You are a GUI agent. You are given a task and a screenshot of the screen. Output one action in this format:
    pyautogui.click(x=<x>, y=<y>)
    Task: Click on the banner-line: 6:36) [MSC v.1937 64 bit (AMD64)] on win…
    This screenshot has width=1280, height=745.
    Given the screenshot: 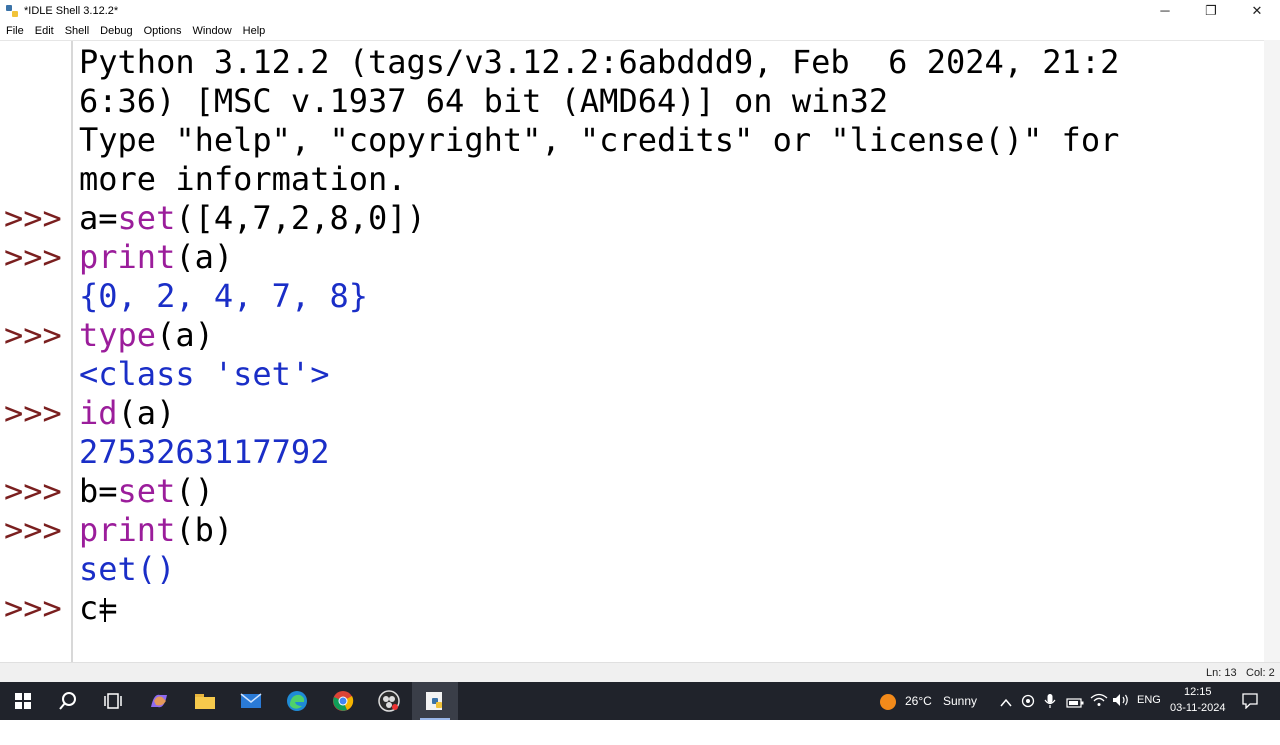 What is the action you would take?
    pyautogui.click(x=632, y=101)
    